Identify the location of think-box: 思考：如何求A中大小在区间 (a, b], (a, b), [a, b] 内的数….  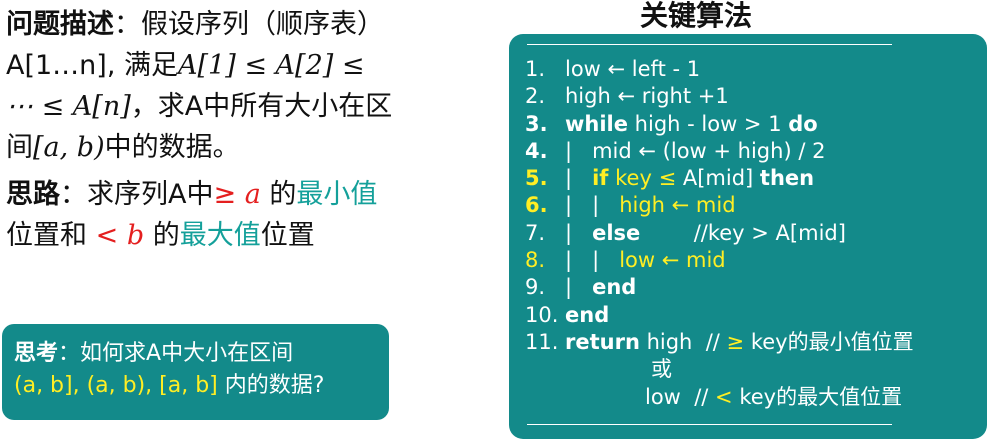
(195, 372).